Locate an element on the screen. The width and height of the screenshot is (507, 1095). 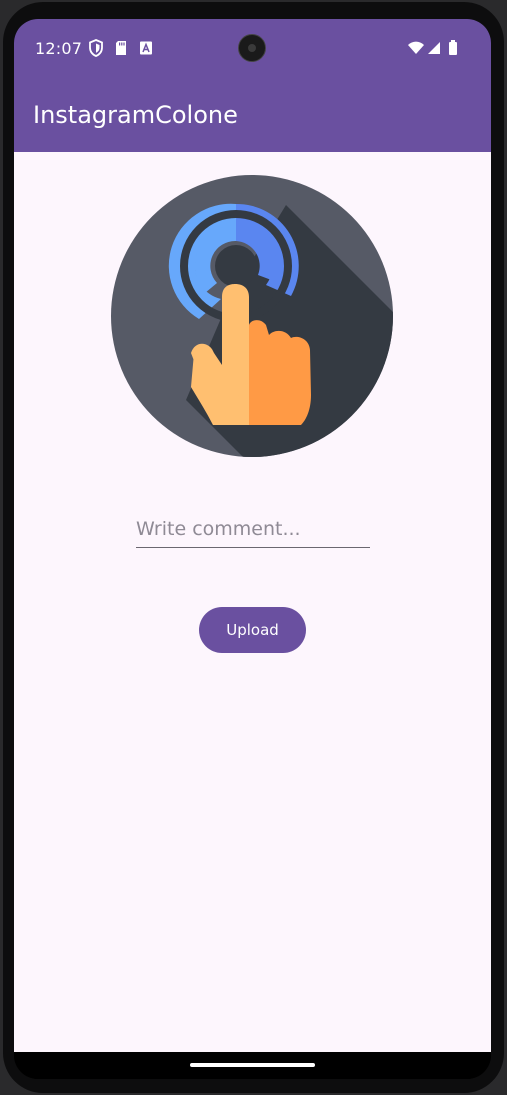
status-bar: 12:07 is located at coordinates (252, 49).